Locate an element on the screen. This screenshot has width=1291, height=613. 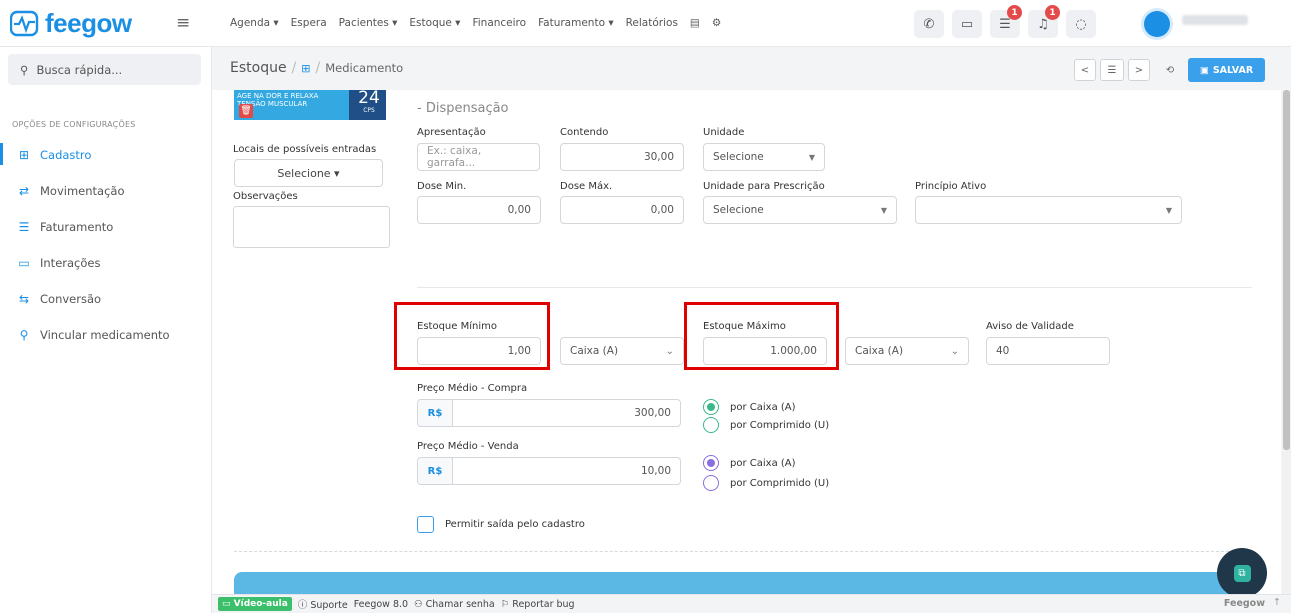
inbox-icon: ▭ is located at coordinates (967, 24).